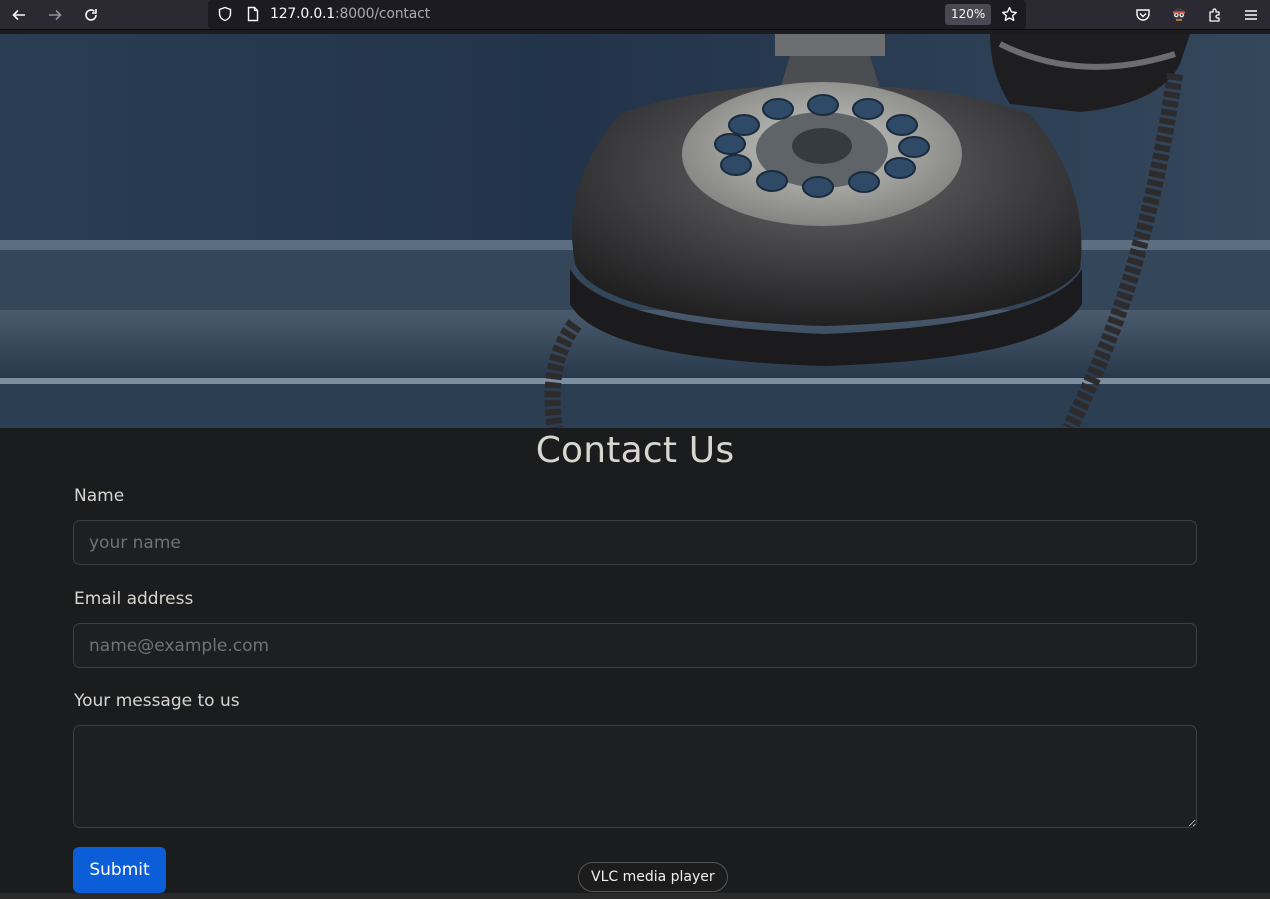 This screenshot has height=899, width=1270. I want to click on url-text: 127.0.0.1:8000/contact, so click(350, 14).